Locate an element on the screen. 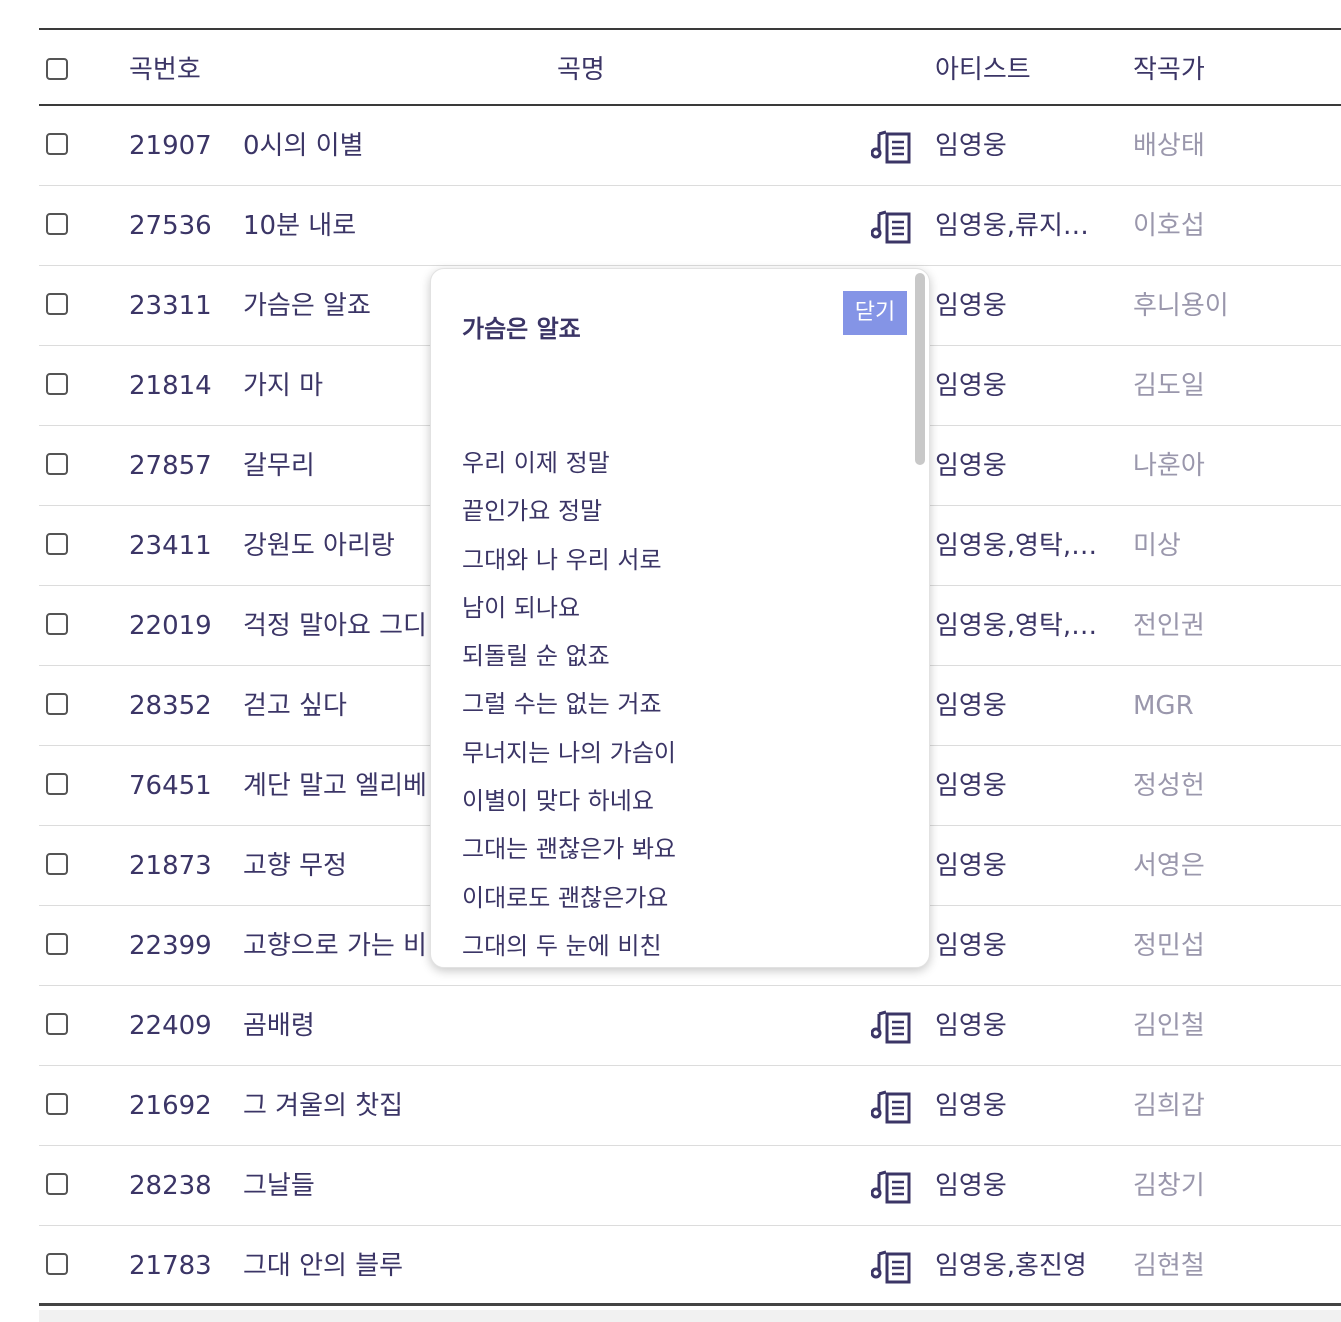 The height and width of the screenshot is (1322, 1341). song-composer: 정성헌 is located at coordinates (1169, 786).